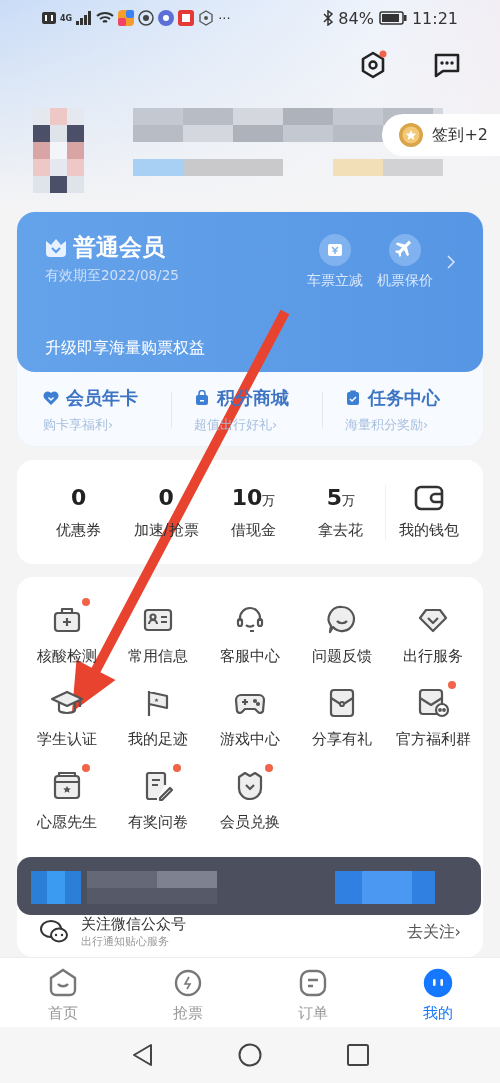 This screenshot has width=500, height=1083. What do you see at coordinates (353, 398) in the screenshot?
I see `clipboard-icon` at bounding box center [353, 398].